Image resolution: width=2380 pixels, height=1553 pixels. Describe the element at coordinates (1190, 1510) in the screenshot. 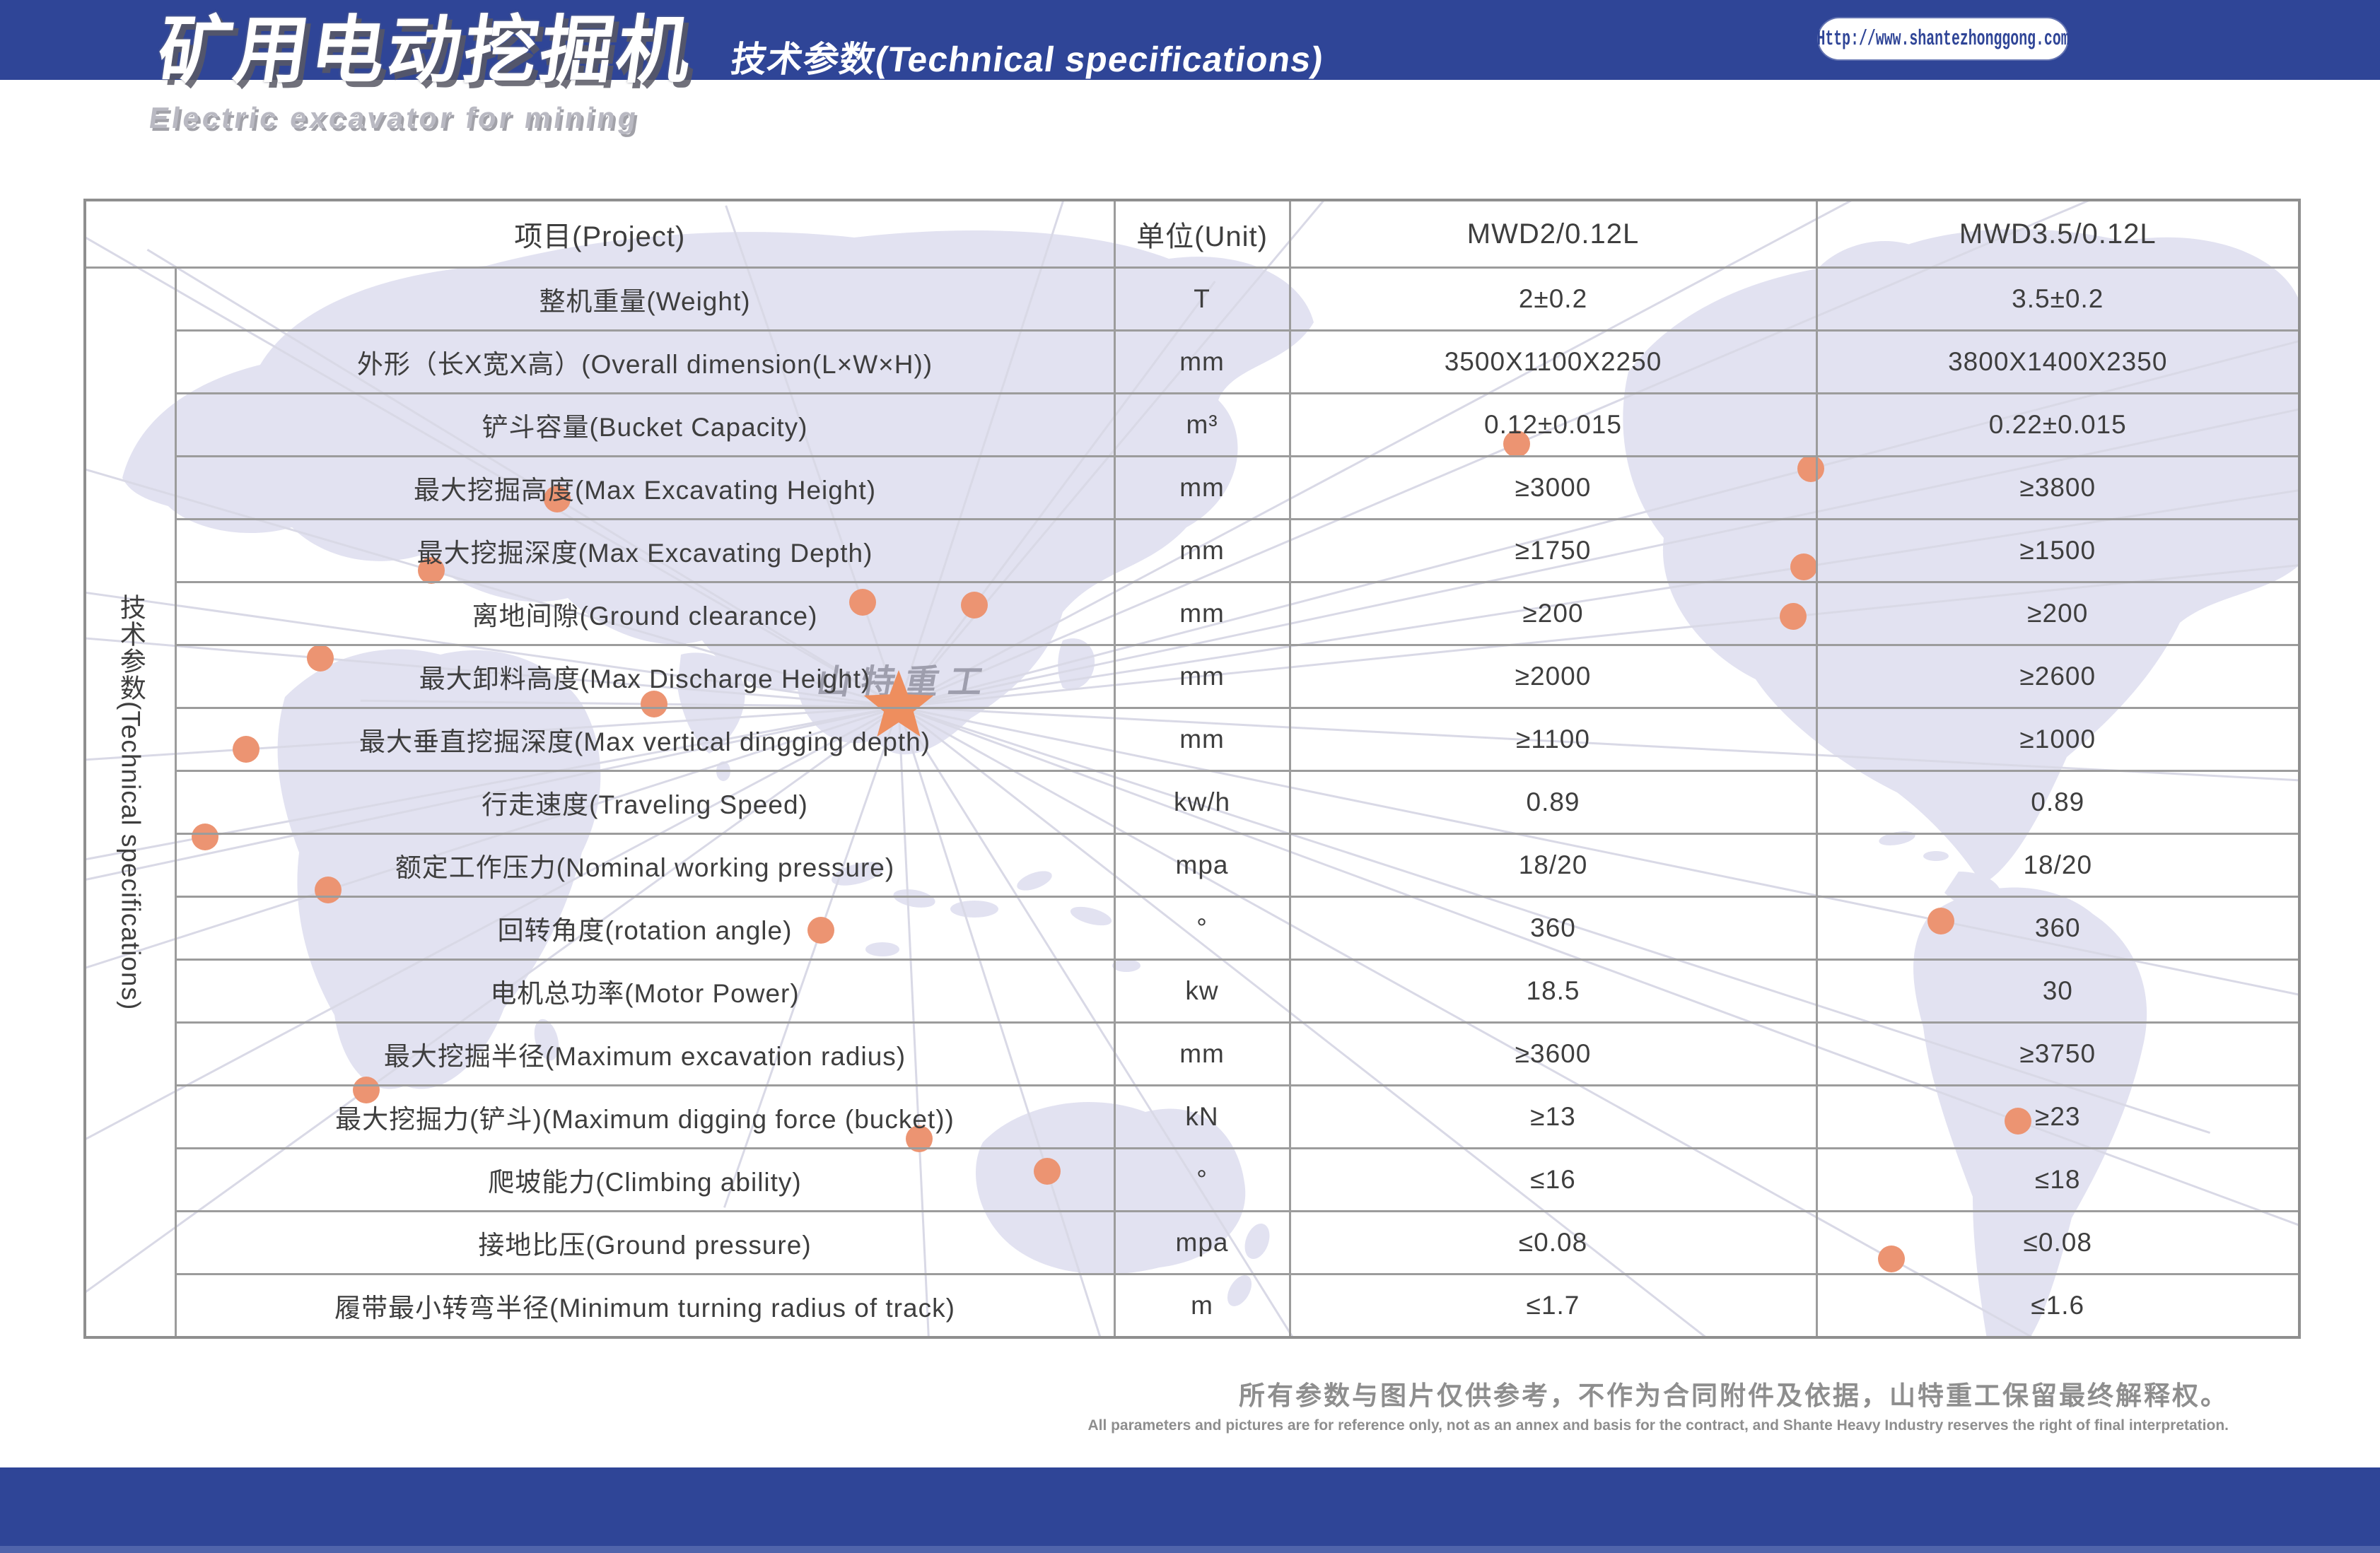

I see `bottom-banner` at that location.